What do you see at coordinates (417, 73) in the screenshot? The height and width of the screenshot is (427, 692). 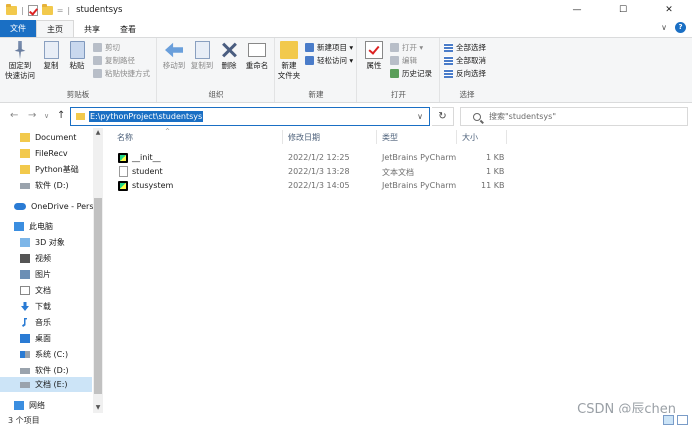 I see `history-label: 历史记录` at bounding box center [417, 73].